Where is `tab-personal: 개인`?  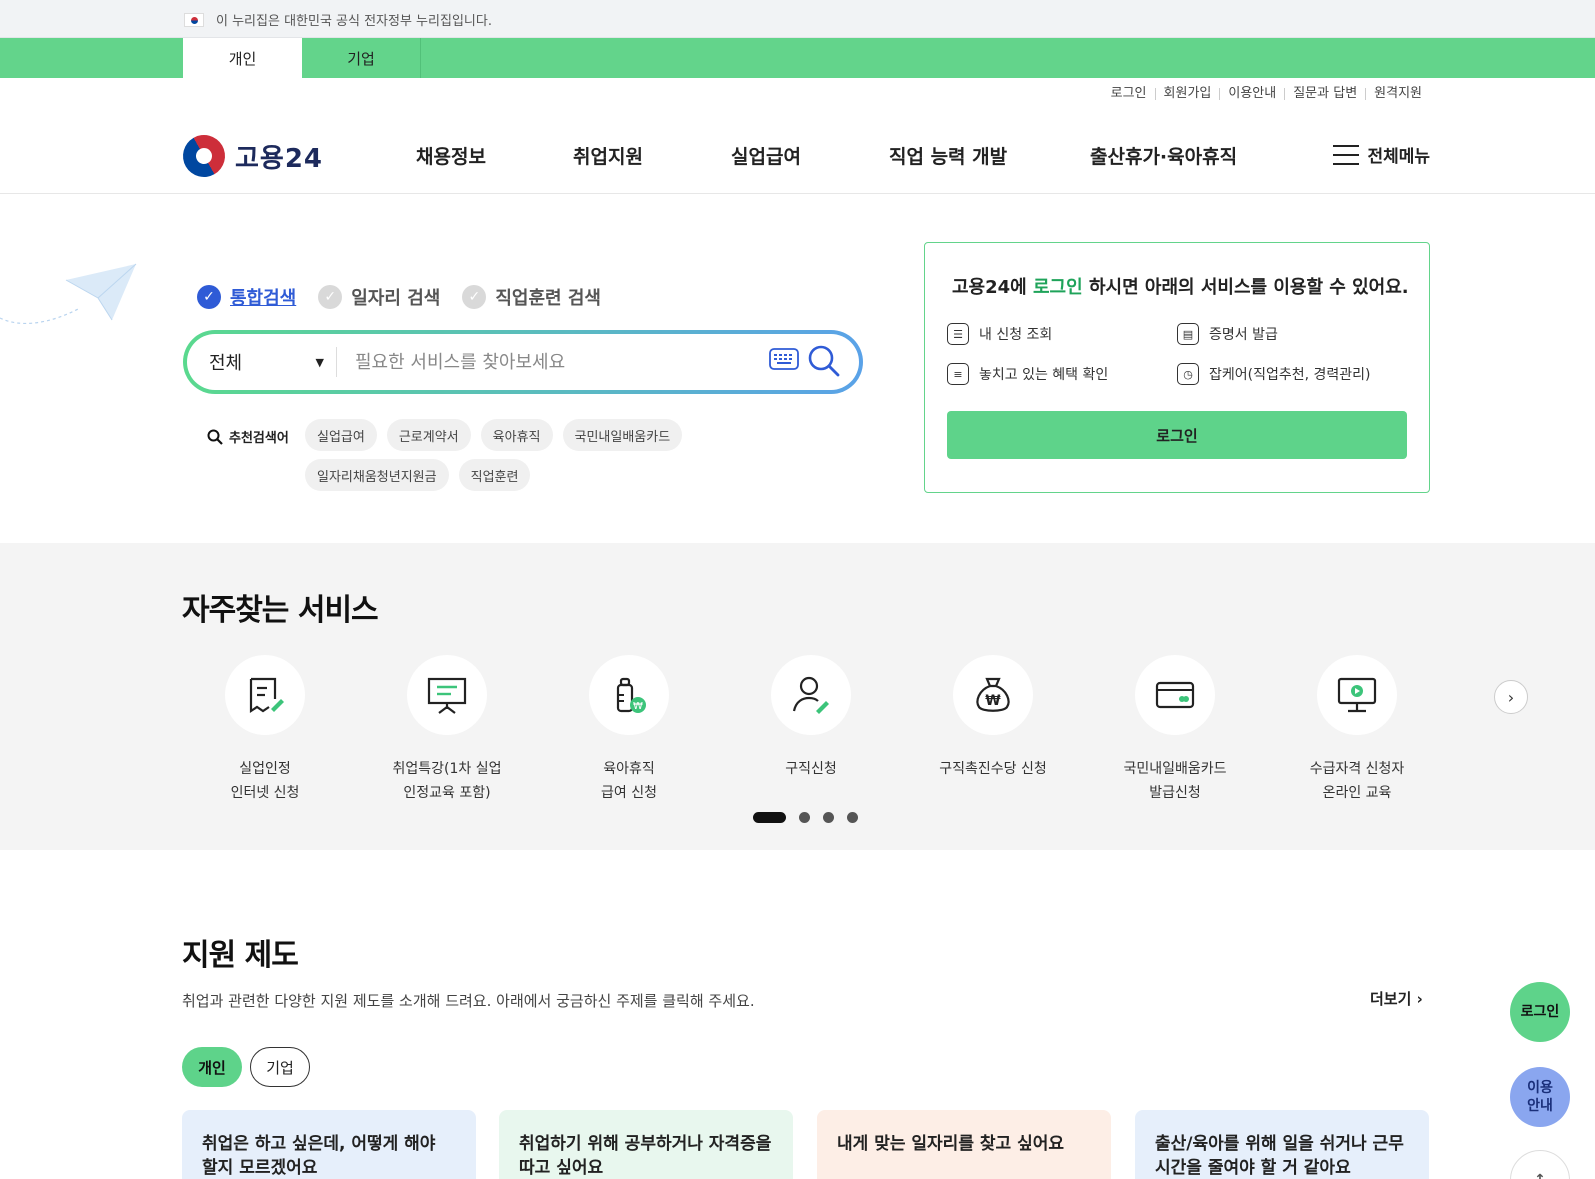
tab-personal: 개인 is located at coordinates (242, 58).